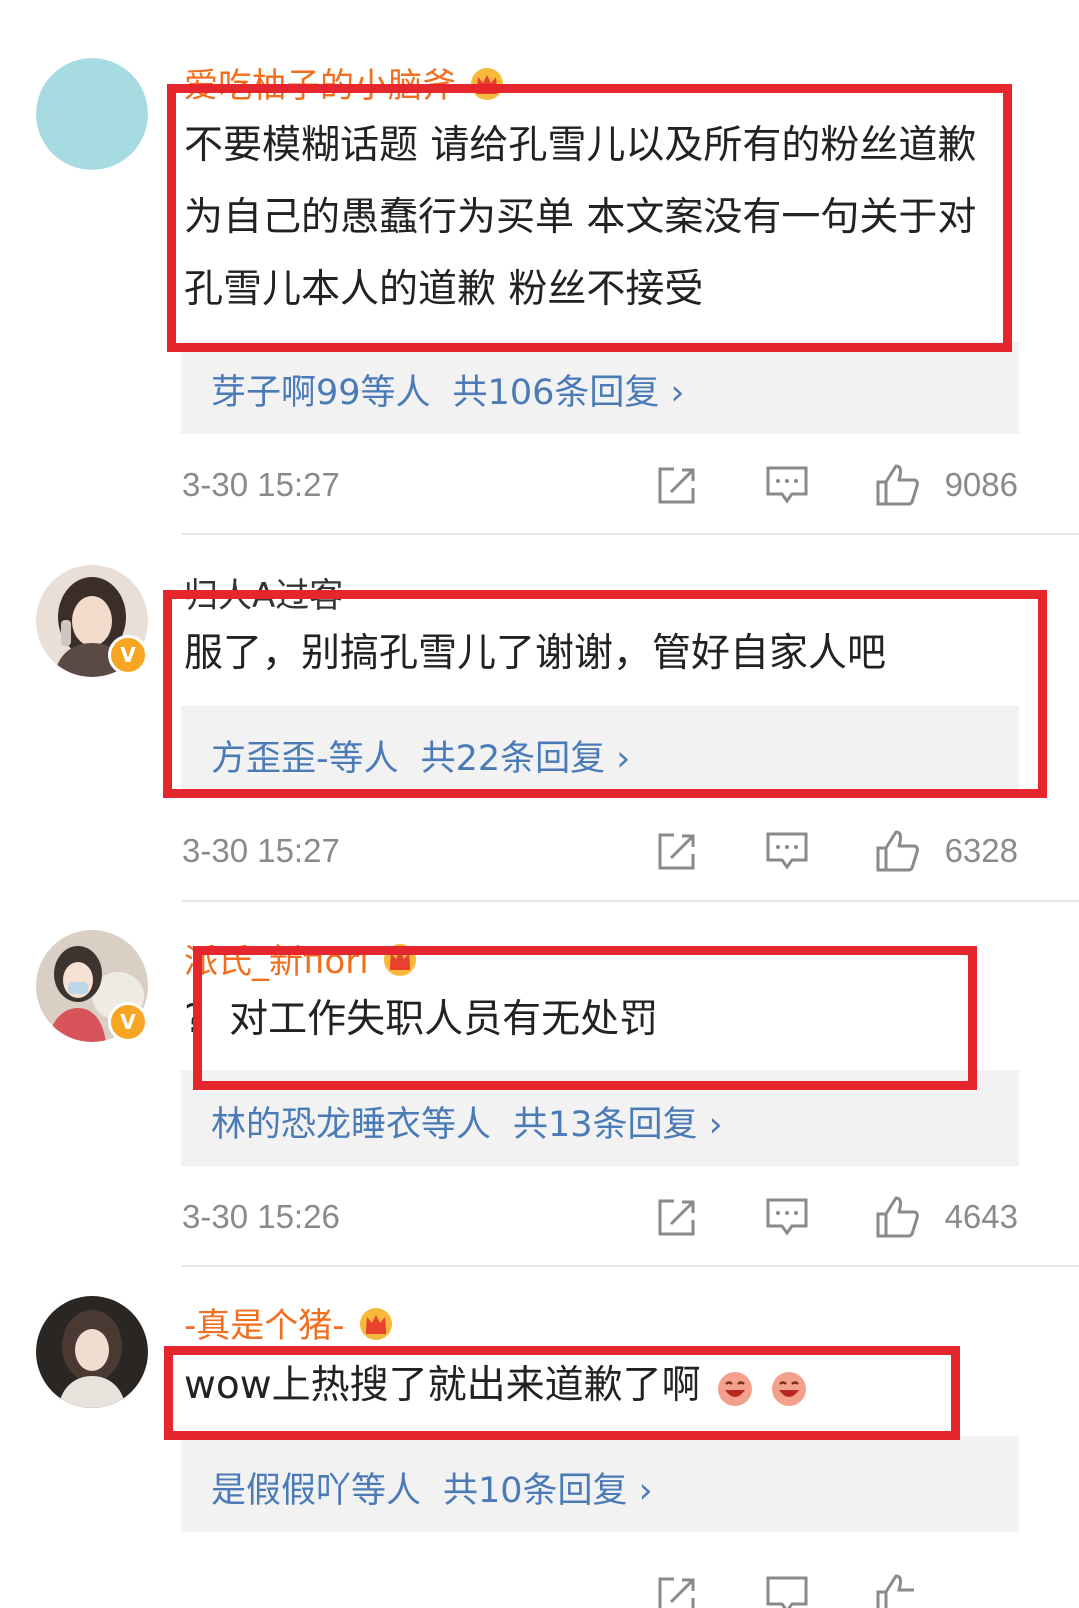  What do you see at coordinates (981, 484) in the screenshot?
I see `like-count: 9086` at bounding box center [981, 484].